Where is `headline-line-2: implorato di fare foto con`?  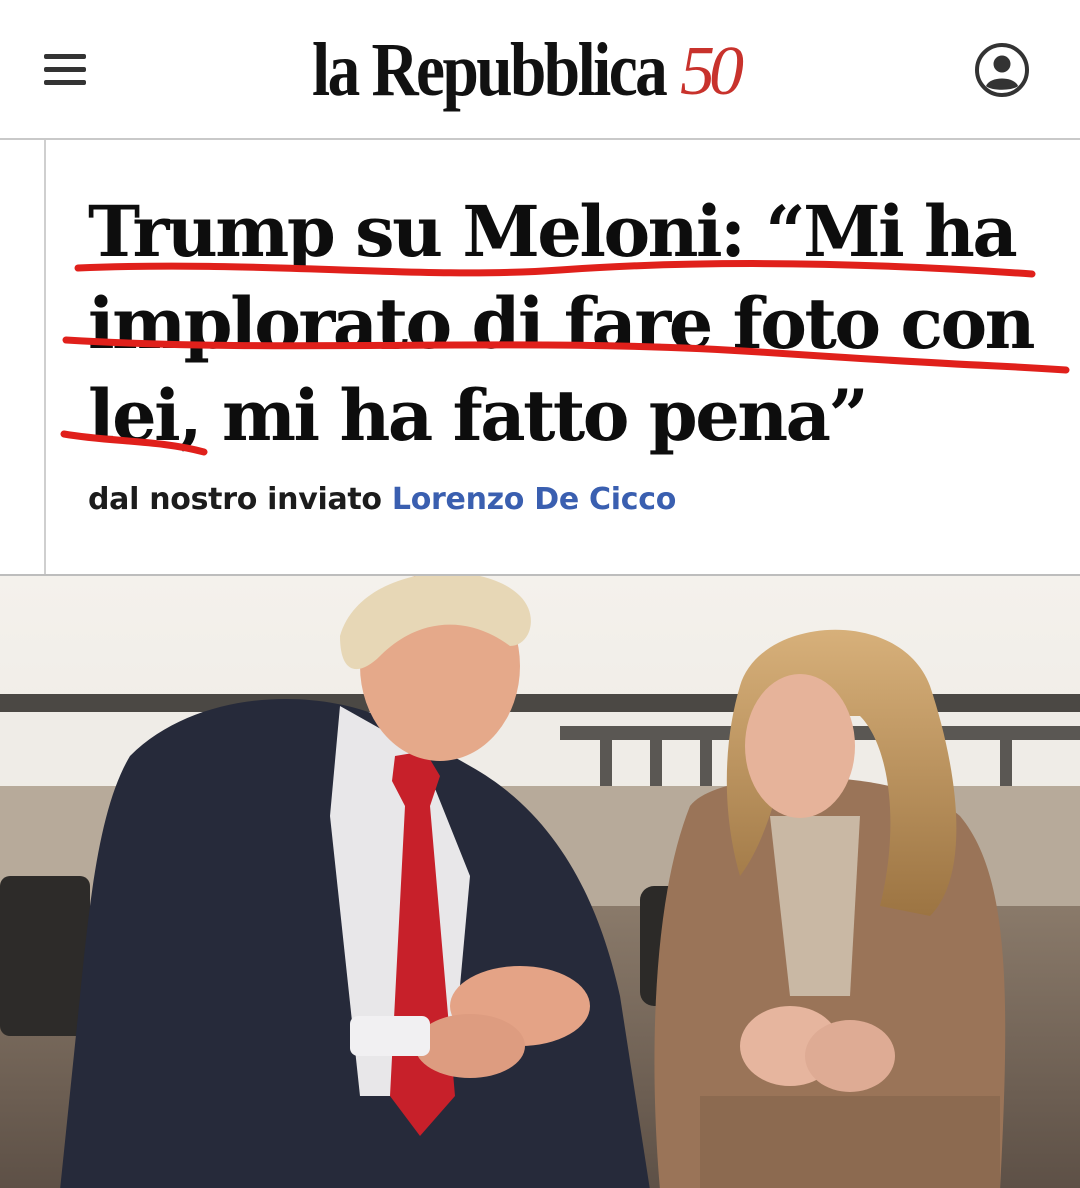 headline-line-2: implorato di fare foto con is located at coordinates (562, 323).